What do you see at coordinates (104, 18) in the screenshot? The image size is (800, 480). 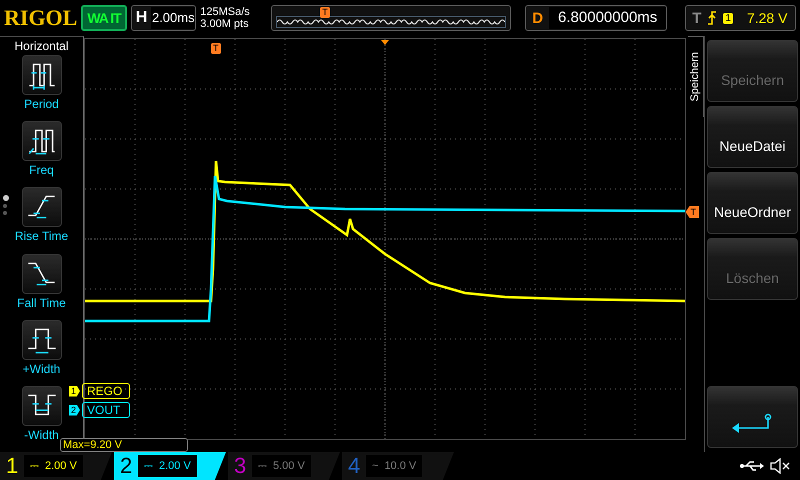 I see `run-state-badge: WA IT` at bounding box center [104, 18].